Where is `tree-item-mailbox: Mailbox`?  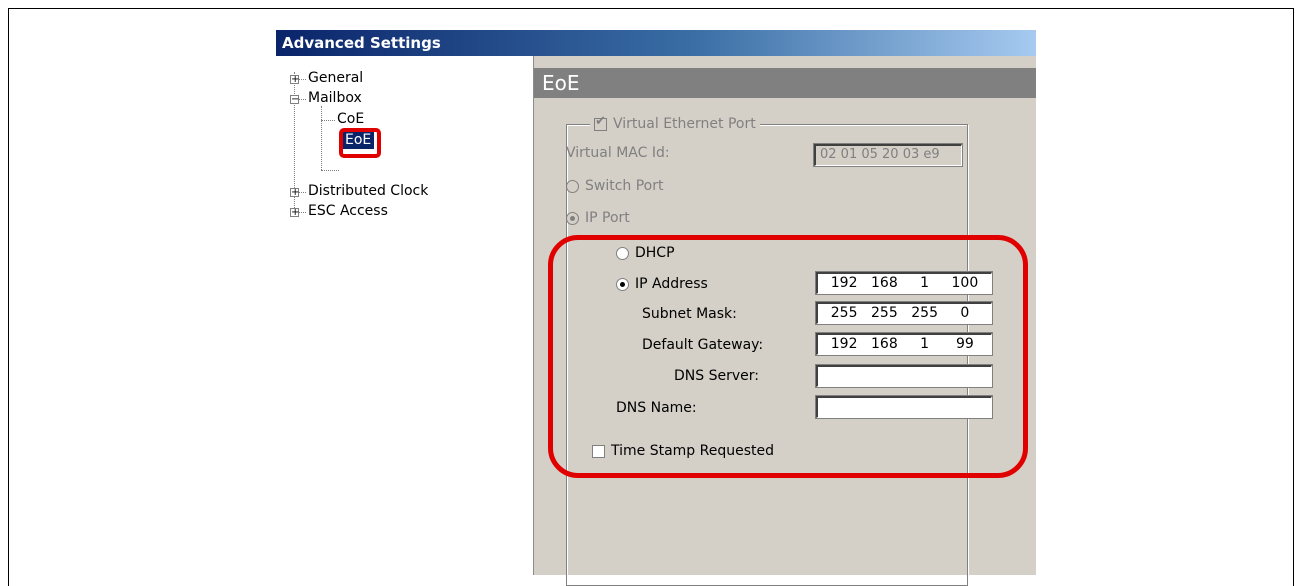 tree-item-mailbox: Mailbox is located at coordinates (335, 98).